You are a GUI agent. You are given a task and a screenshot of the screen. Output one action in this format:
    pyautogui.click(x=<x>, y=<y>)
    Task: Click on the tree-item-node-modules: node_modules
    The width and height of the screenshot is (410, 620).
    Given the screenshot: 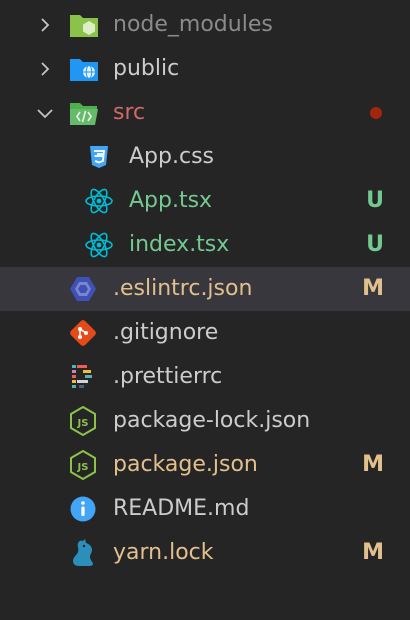 What is the action you would take?
    pyautogui.click(x=205, y=25)
    